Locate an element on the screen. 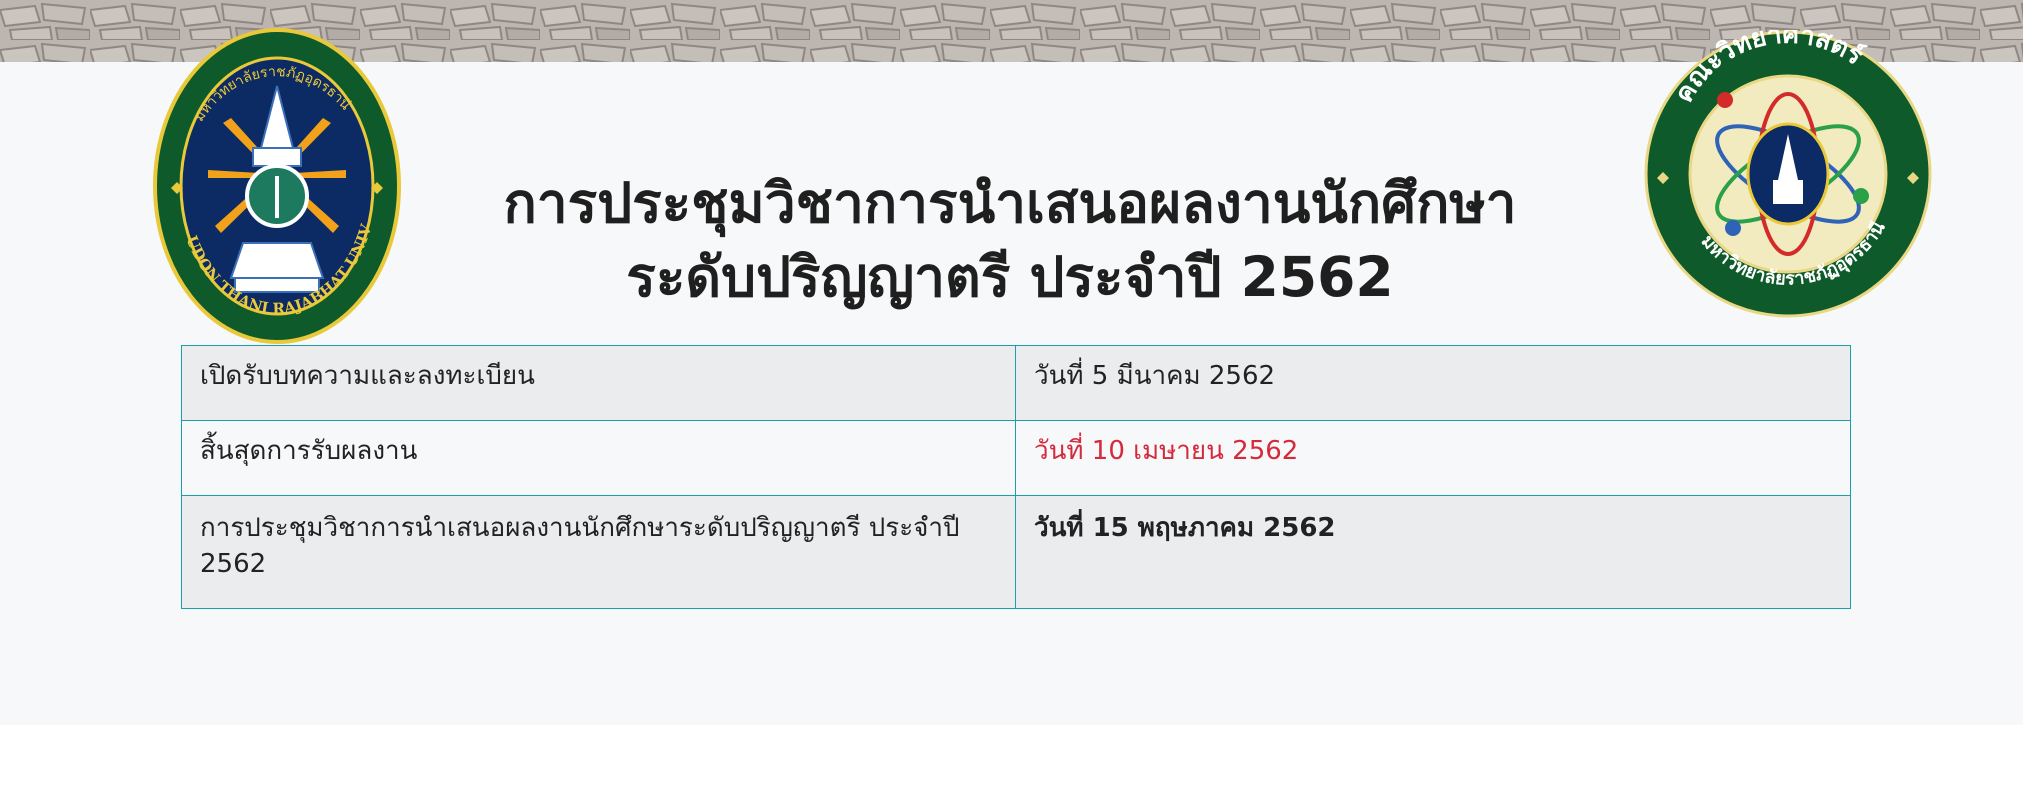  schedule-date: วันที่ 5 มีนาคม 2562 is located at coordinates (1433, 383).